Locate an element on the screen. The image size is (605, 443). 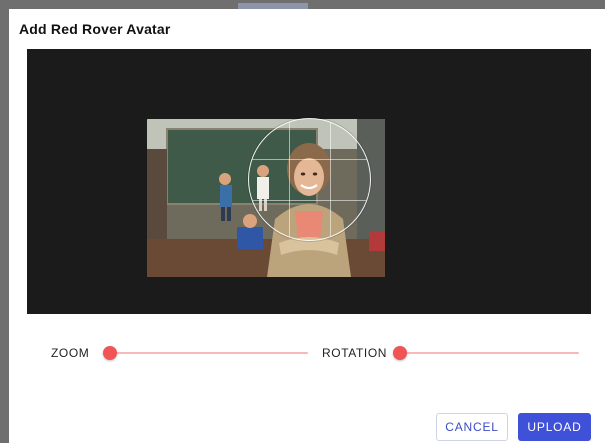
rotation-label: ROTATION is located at coordinates (355, 353).